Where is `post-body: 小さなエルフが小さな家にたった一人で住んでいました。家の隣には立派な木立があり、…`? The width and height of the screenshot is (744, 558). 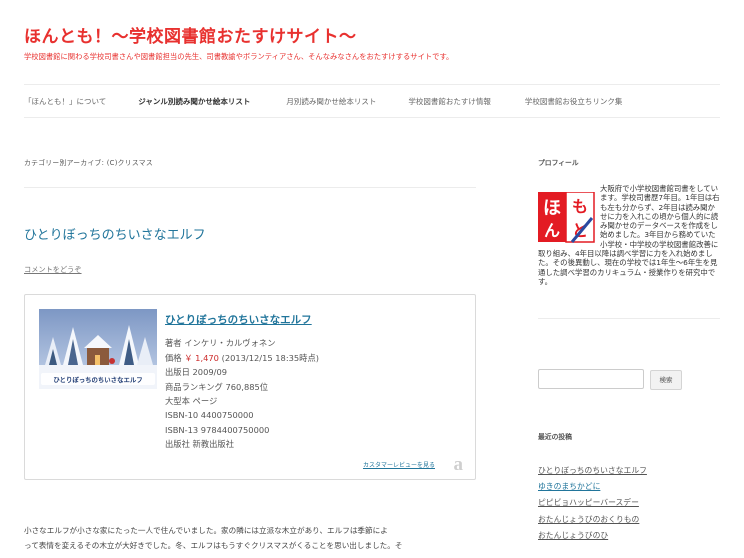
post-body: 小さなエルフが小さな家にたった一人で住んでいました。家の隣には立派な木立があり、… is located at coordinates (259, 538).